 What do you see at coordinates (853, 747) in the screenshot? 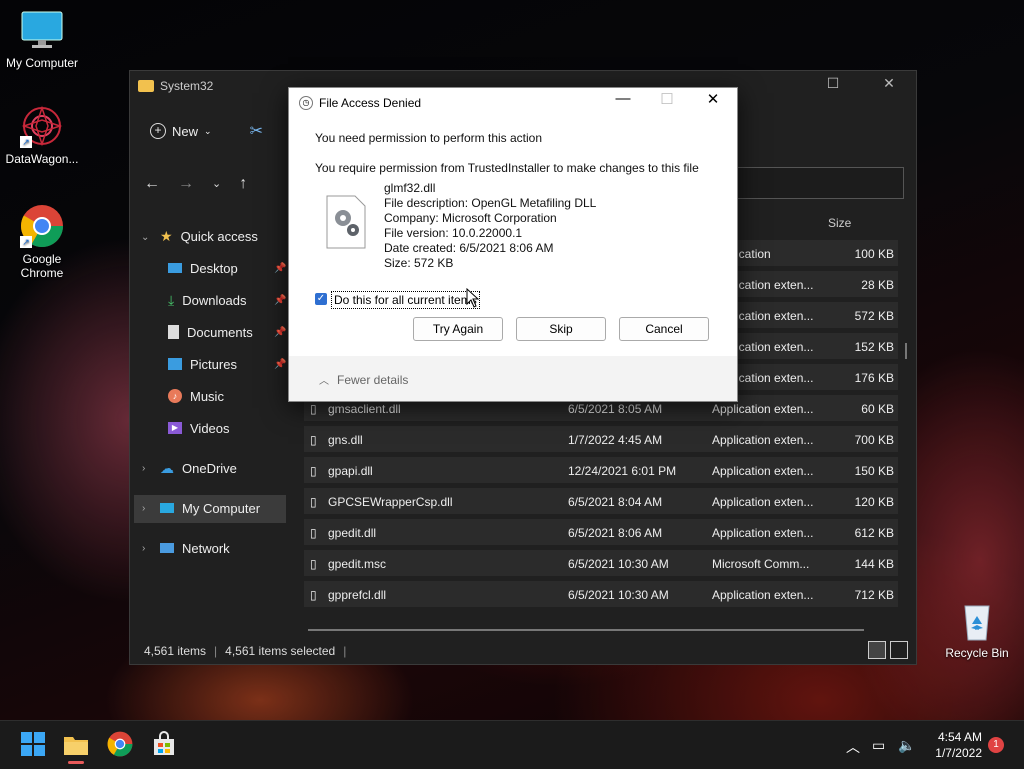
I see `show-hidden-icons-chevron-icon: ︿` at bounding box center [853, 747].